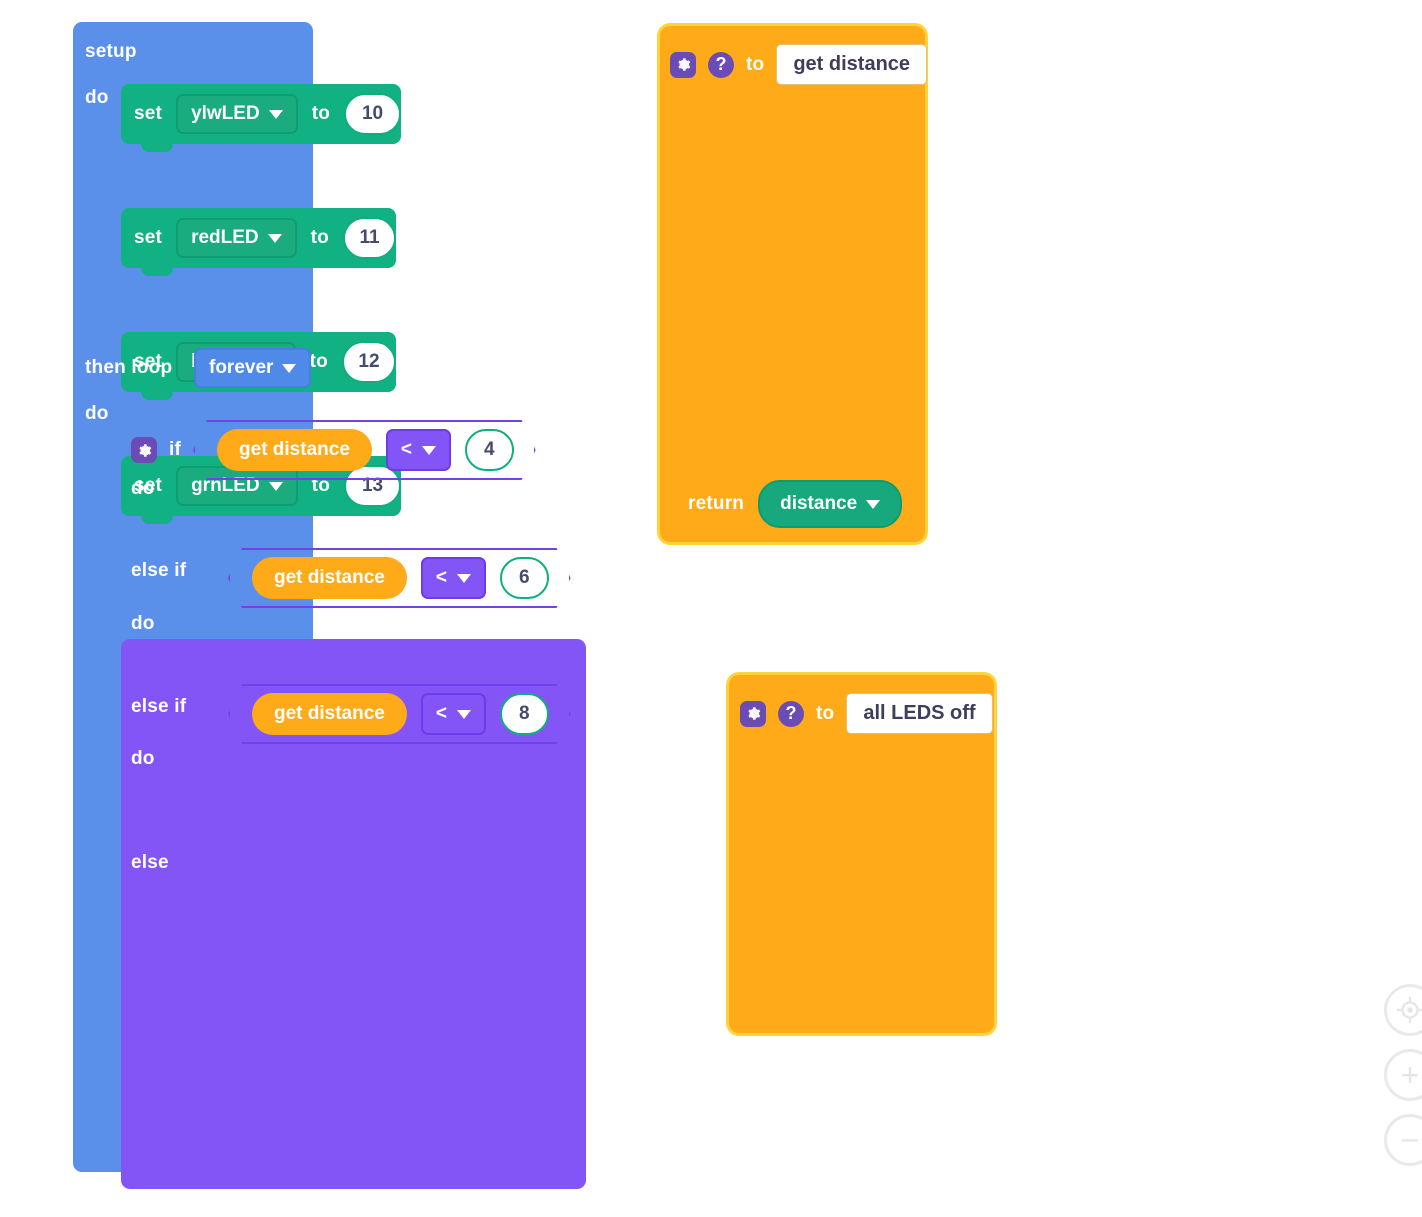 The image size is (1422, 1217). Describe the element at coordinates (97, 413) in the screenshot. I see `loop-do-label: do` at that location.